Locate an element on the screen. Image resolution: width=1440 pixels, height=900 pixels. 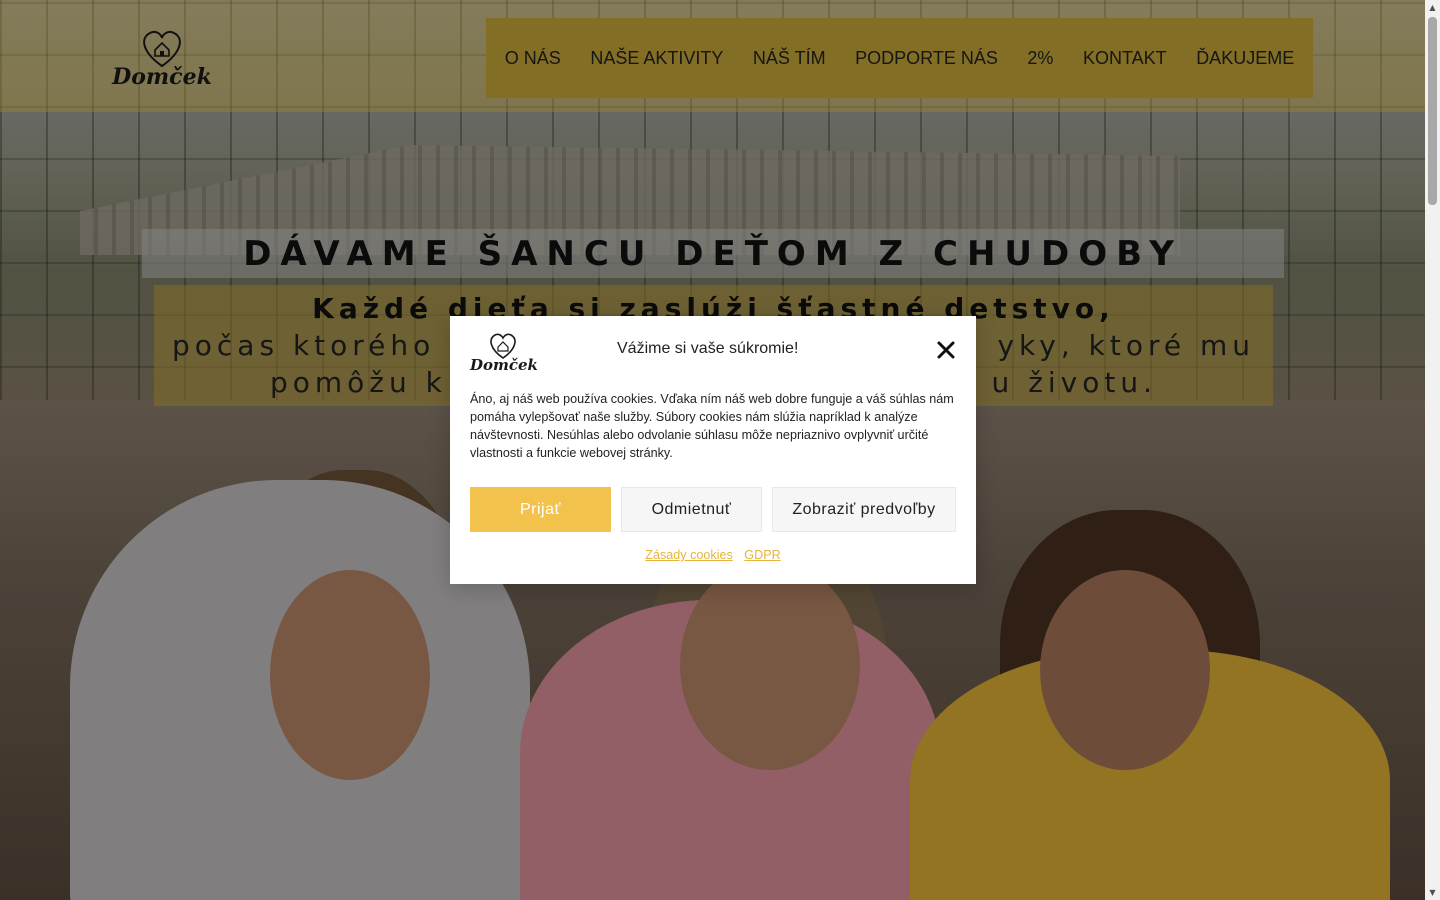
accept-cookies-button: Prijať is located at coordinates (540, 509).